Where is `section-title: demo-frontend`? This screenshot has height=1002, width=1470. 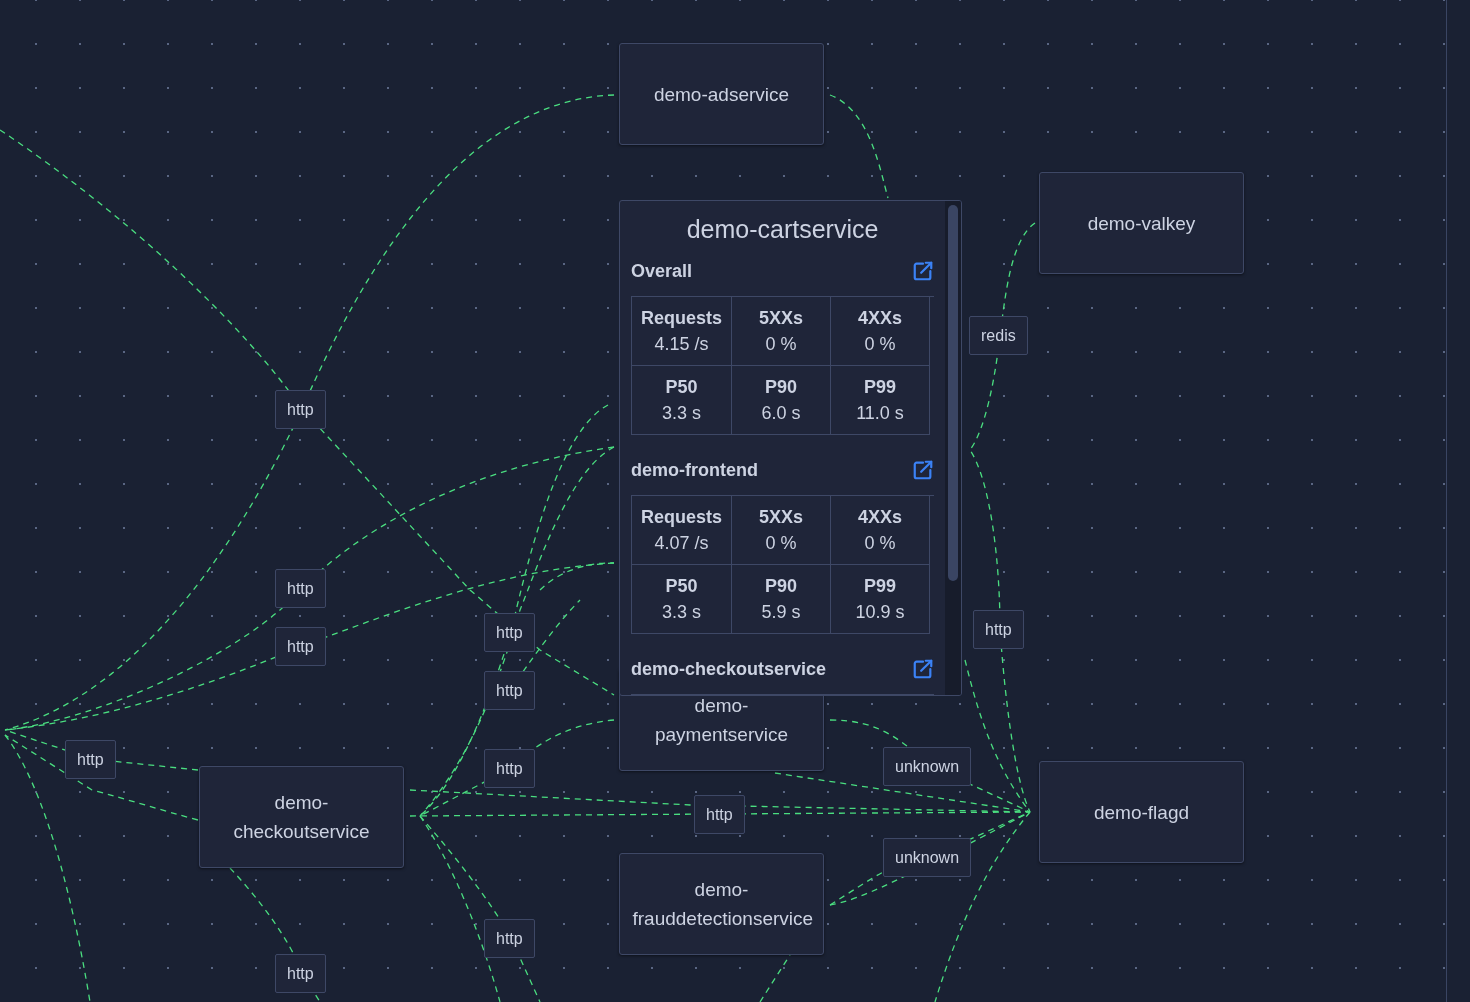
section-title: demo-frontend is located at coordinates (694, 470).